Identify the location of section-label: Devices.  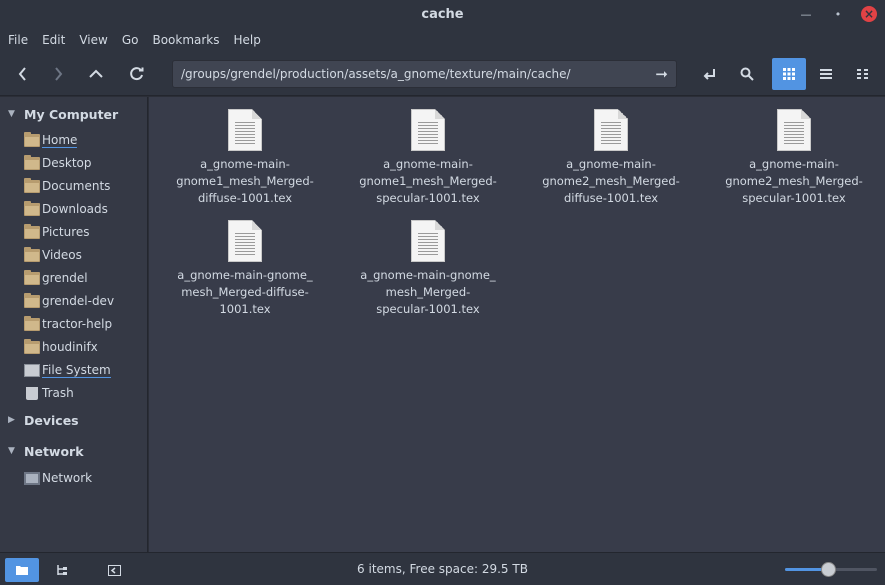
(51, 420).